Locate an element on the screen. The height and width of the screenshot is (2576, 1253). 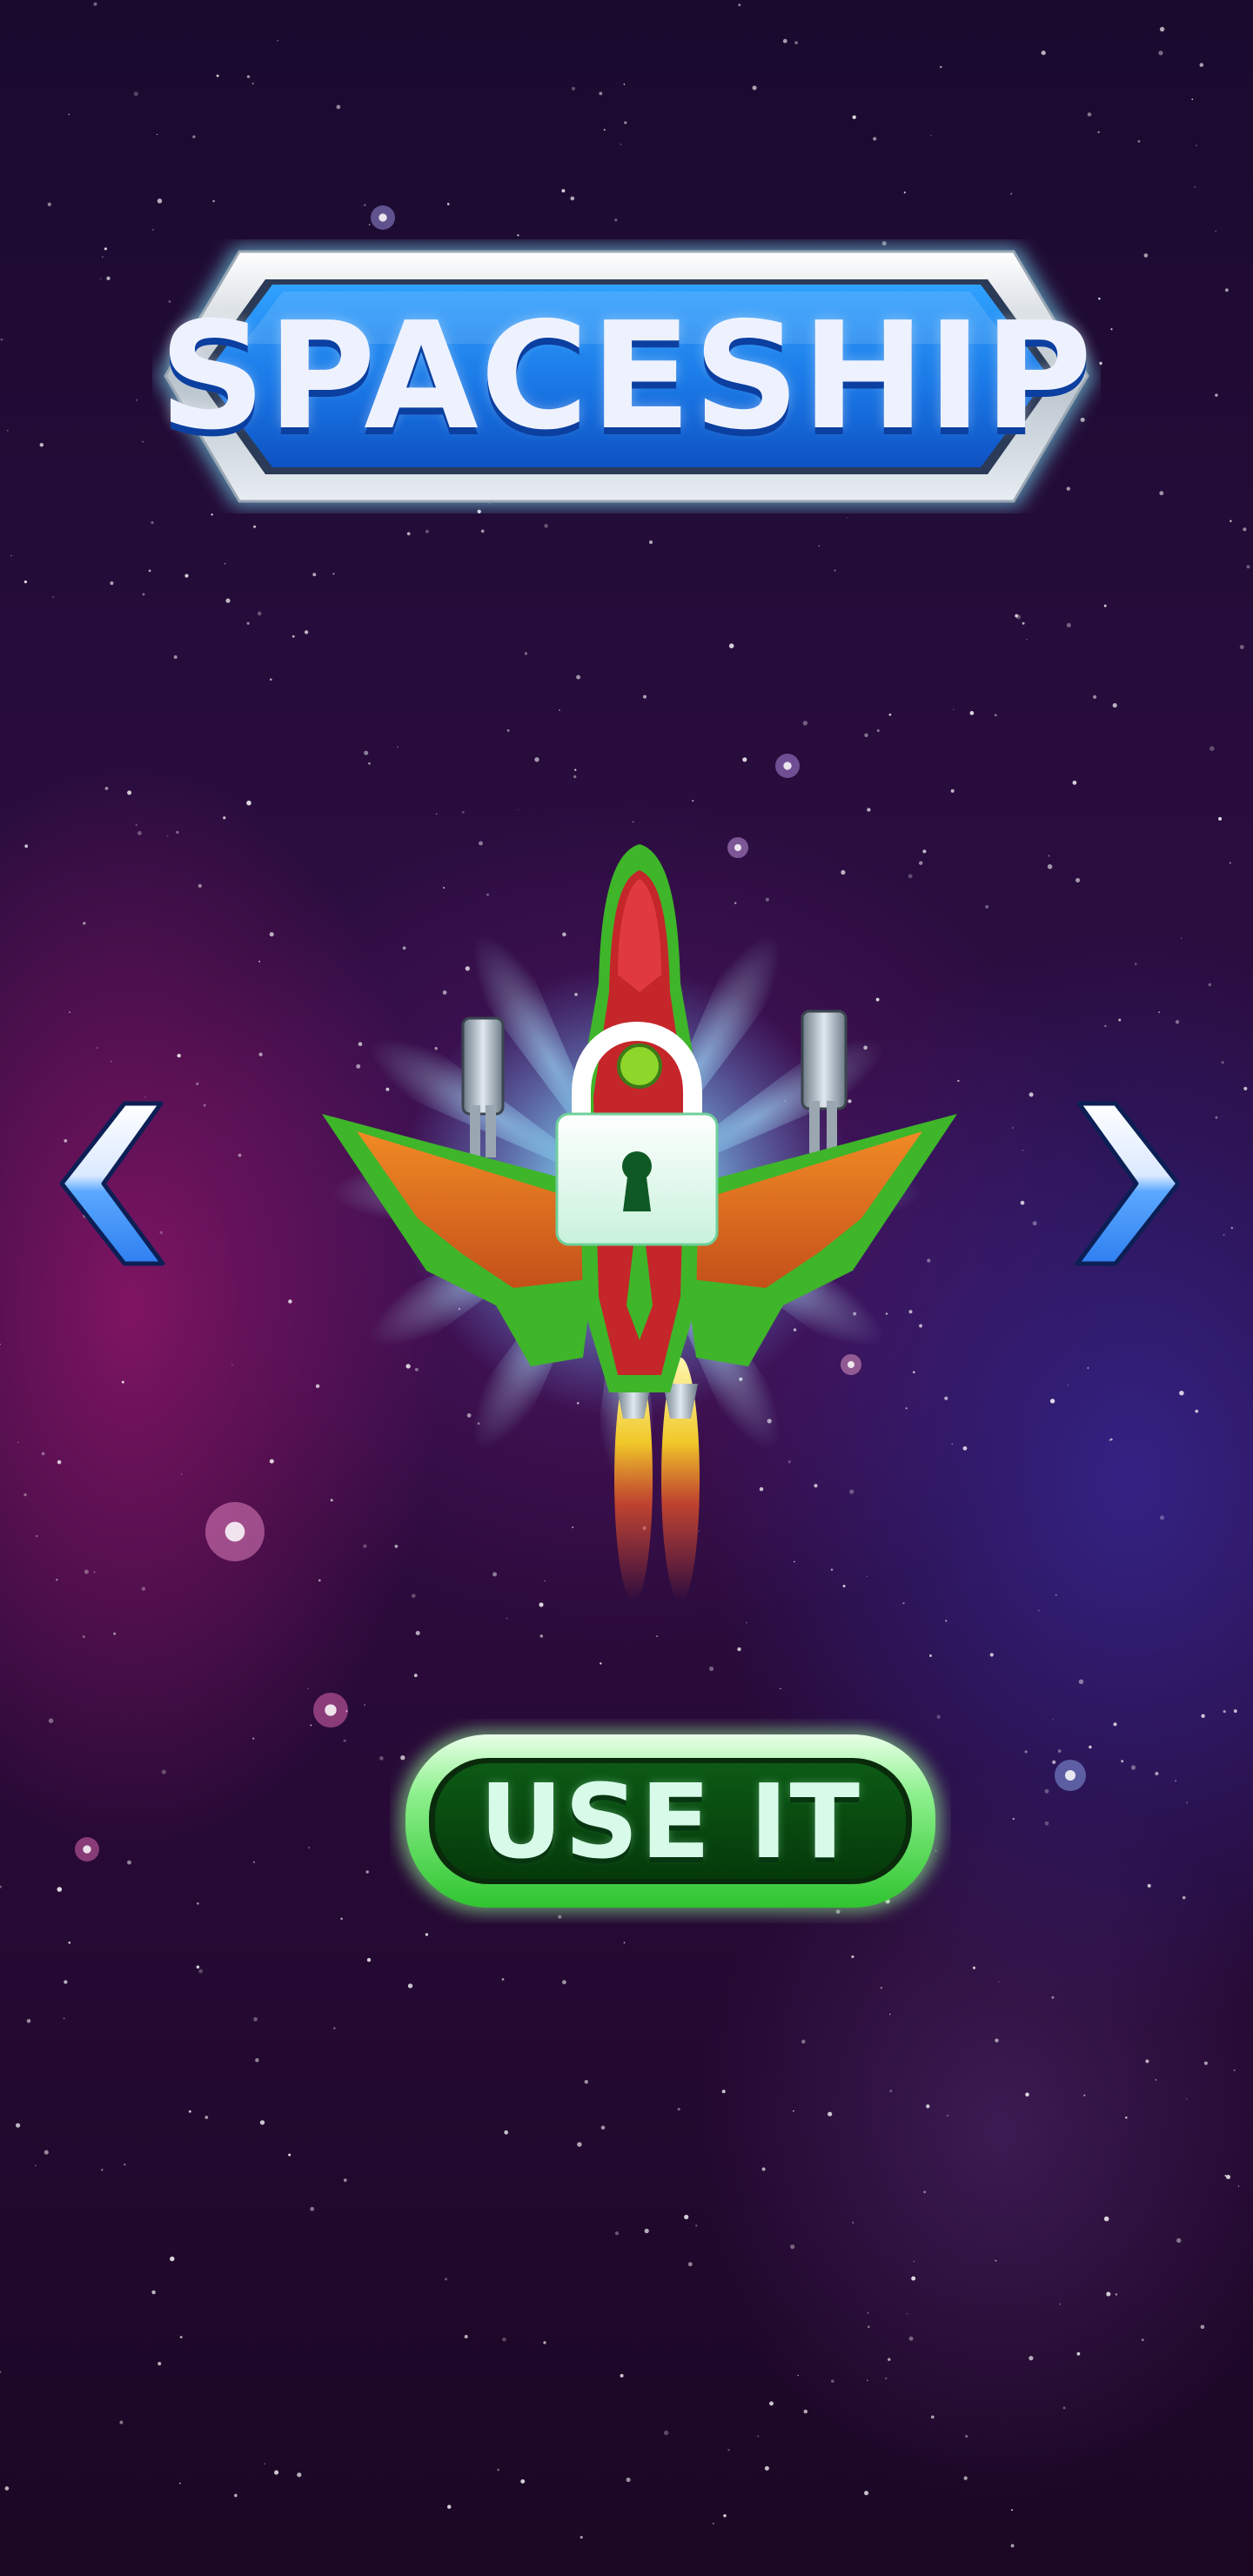
page-title: SPACESHIP is located at coordinates (626, 376).